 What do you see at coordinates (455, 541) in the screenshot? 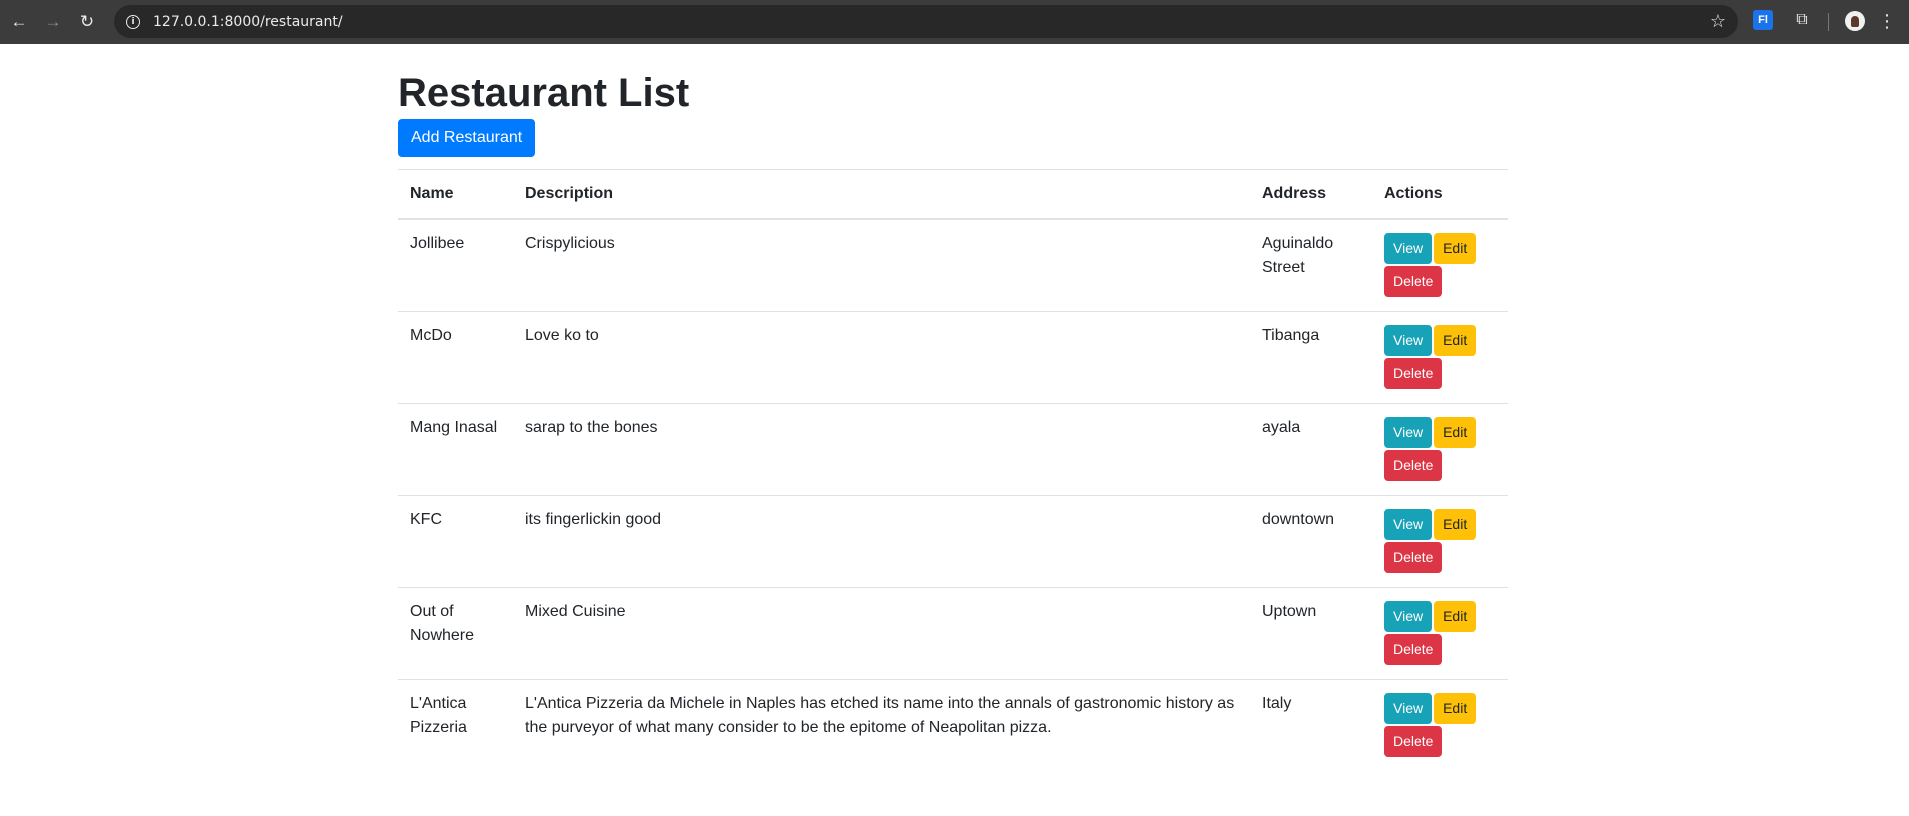
I see `restaurant-name: KFC` at bounding box center [455, 541].